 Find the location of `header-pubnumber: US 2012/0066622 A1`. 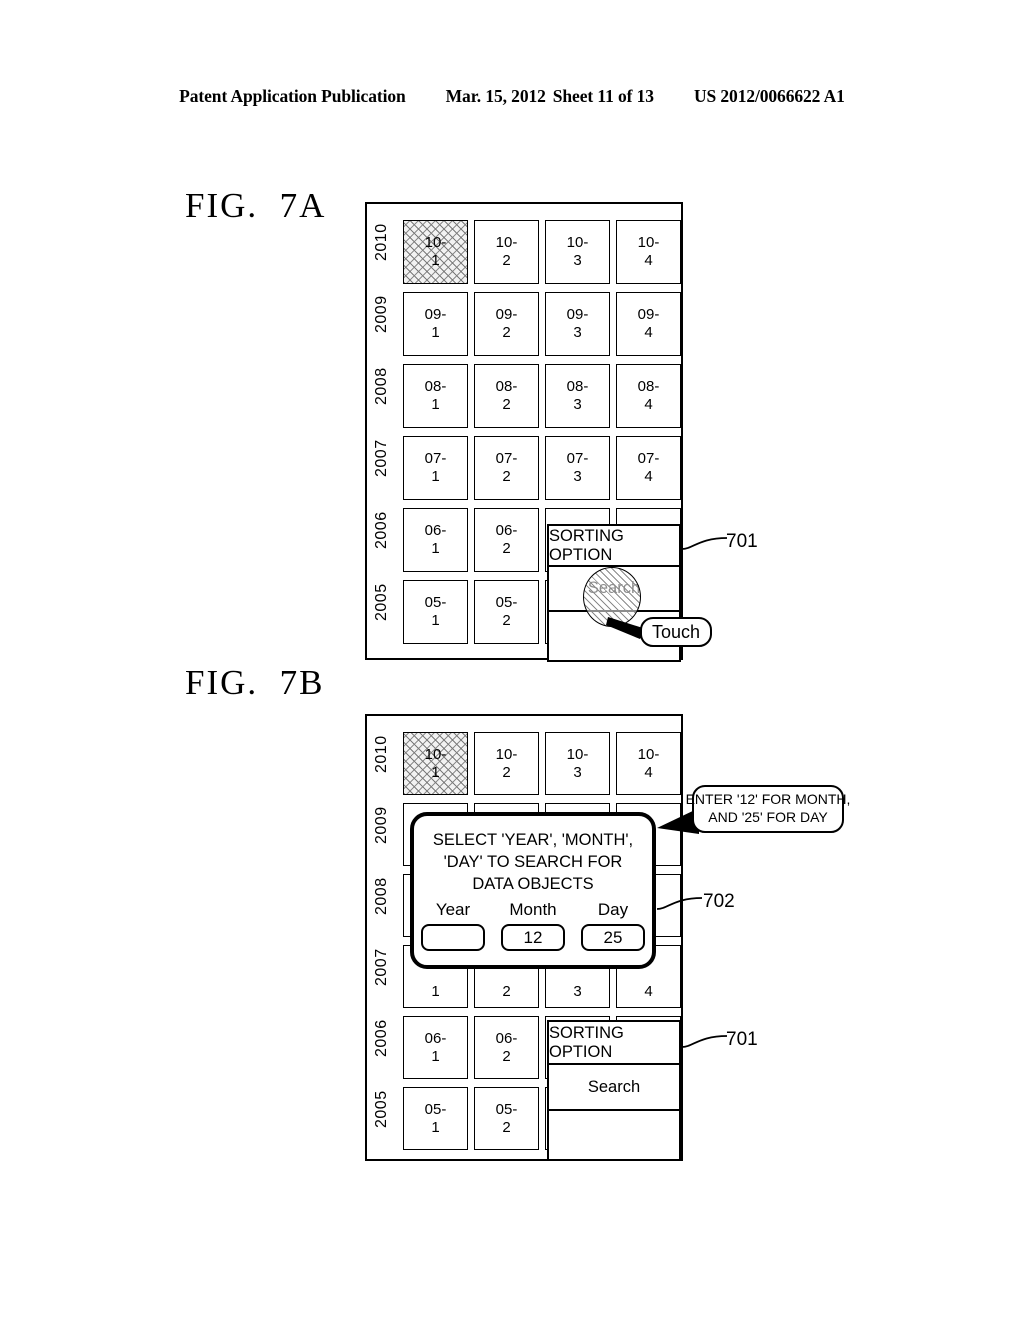

header-pubnumber: US 2012/0066622 A1 is located at coordinates (769, 96).